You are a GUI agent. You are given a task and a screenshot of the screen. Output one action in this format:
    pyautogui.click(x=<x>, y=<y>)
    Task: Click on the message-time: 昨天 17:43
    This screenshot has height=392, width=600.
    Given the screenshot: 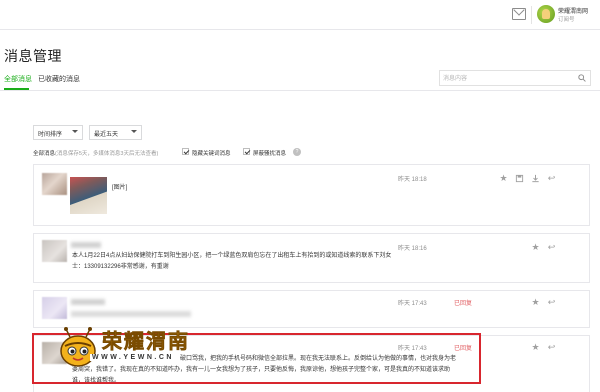 What is the action you would take?
    pyautogui.click(x=412, y=304)
    